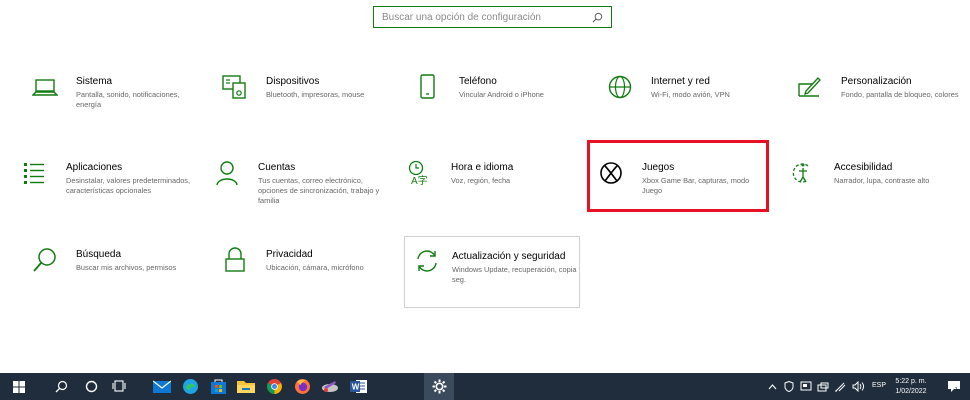 This screenshot has width=970, height=400. I want to click on highlight-box, so click(678, 176).